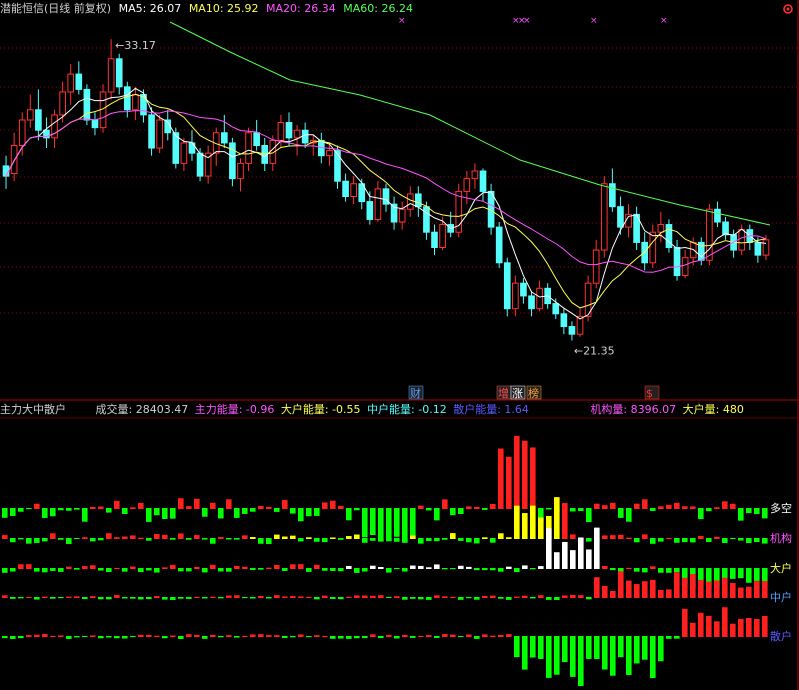  Describe the element at coordinates (594, 21) in the screenshot. I see `signal-x-marker: ×` at that location.